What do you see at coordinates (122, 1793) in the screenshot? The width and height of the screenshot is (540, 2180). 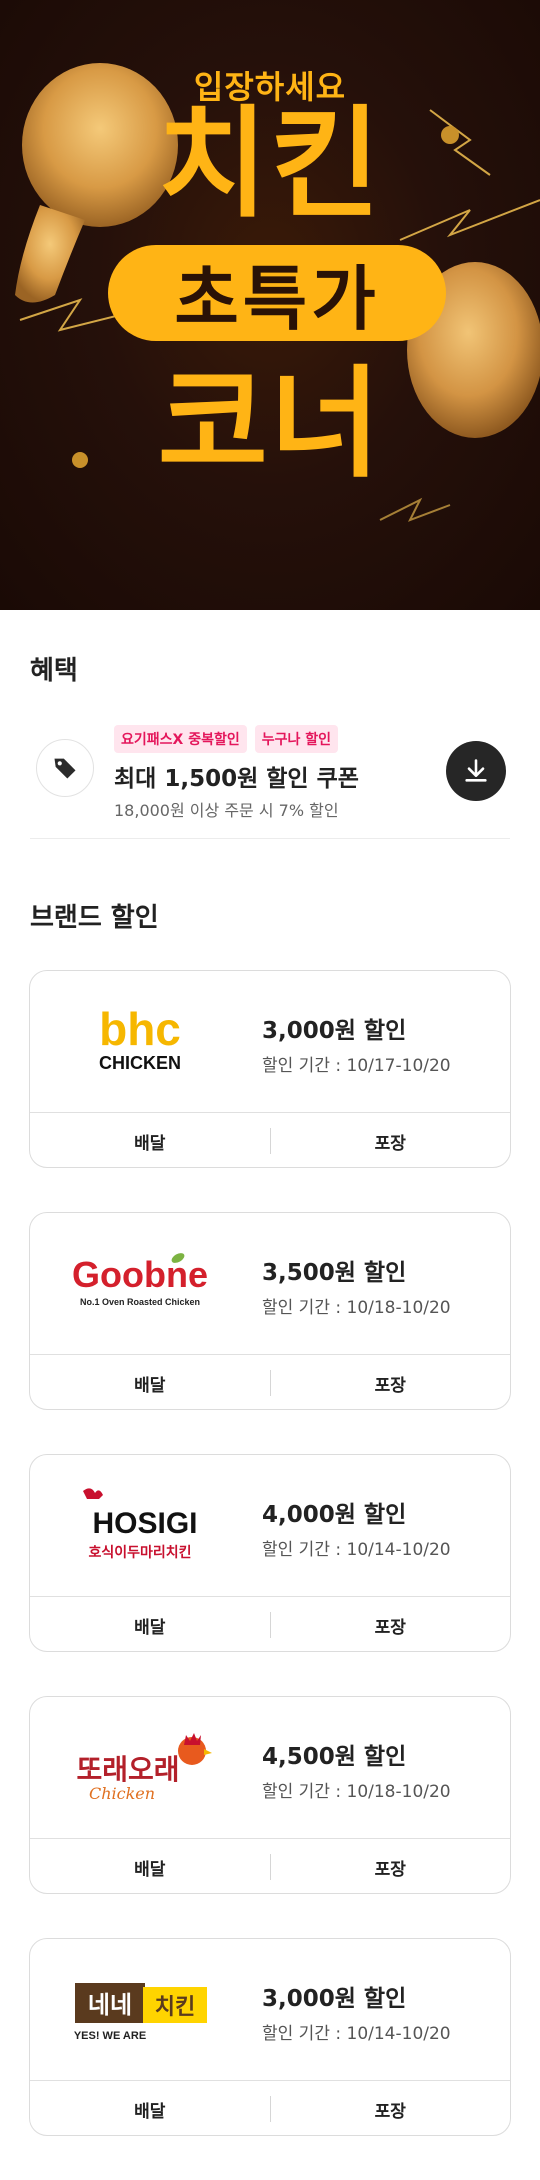 I see `ttoraeorae-logo-subtext: Chicken` at bounding box center [122, 1793].